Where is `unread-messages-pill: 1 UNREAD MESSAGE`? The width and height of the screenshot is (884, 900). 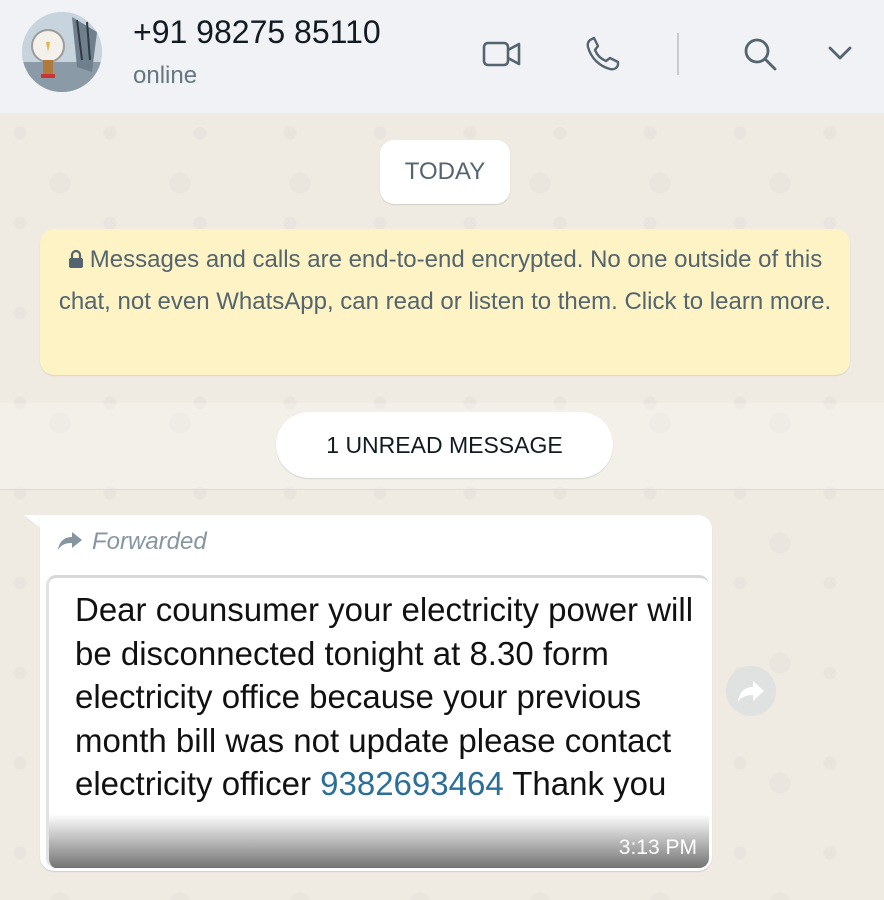
unread-messages-pill: 1 UNREAD MESSAGE is located at coordinates (444, 445).